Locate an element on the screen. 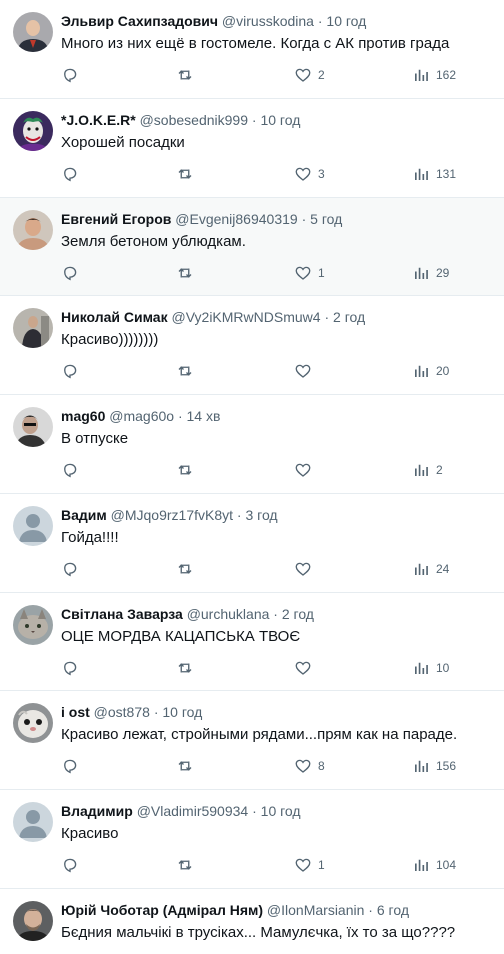 The width and height of the screenshot is (504, 954). author-name: Юрій Чоботар (Адмірал Ням) is located at coordinates (162, 910).